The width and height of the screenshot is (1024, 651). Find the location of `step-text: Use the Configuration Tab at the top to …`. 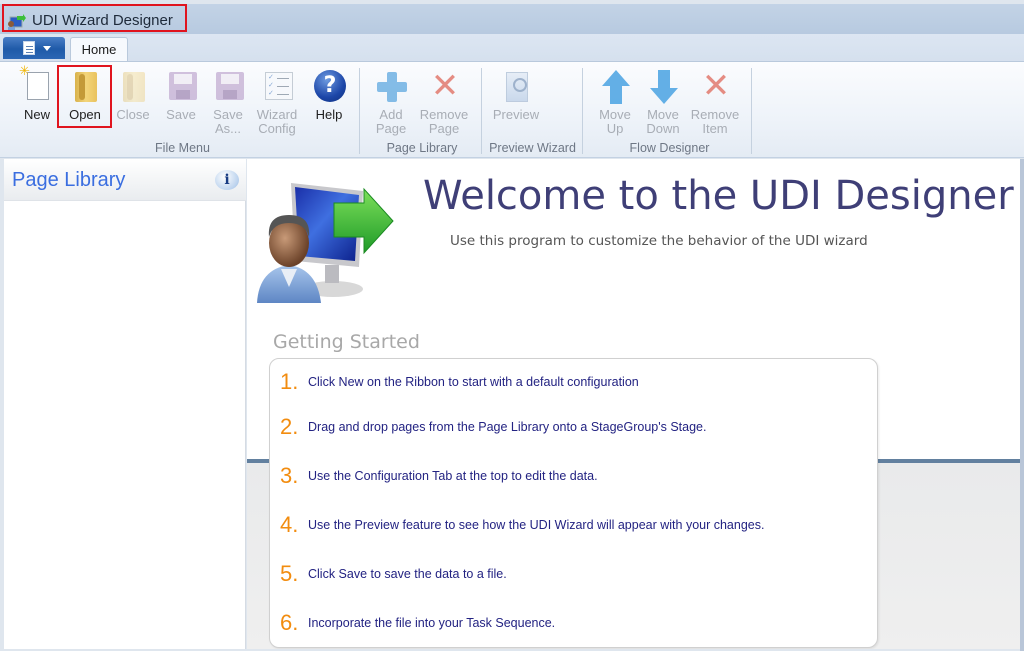

step-text: Use the Configuration Tab at the top to … is located at coordinates (453, 476).